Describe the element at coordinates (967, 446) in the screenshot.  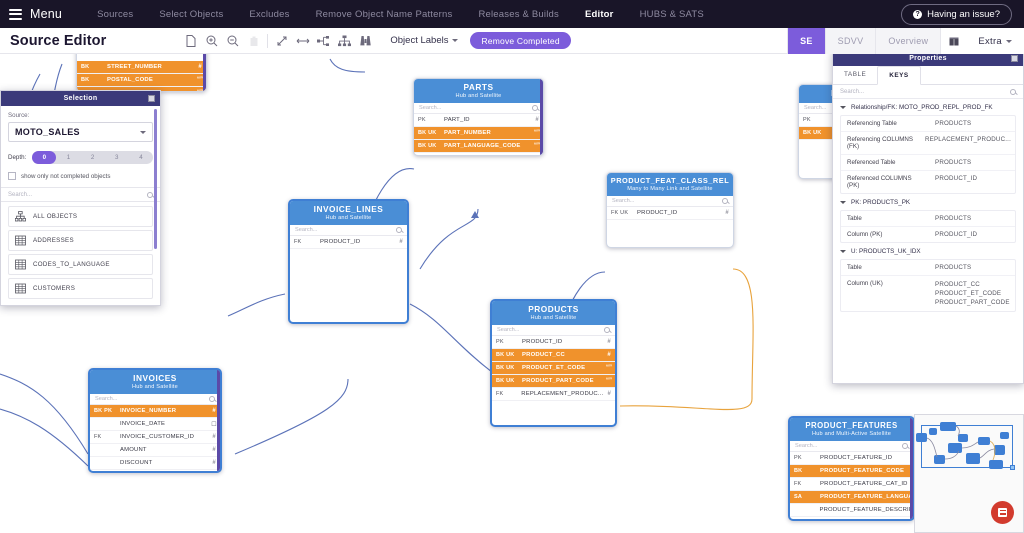
I see `minimap-viewport` at that location.